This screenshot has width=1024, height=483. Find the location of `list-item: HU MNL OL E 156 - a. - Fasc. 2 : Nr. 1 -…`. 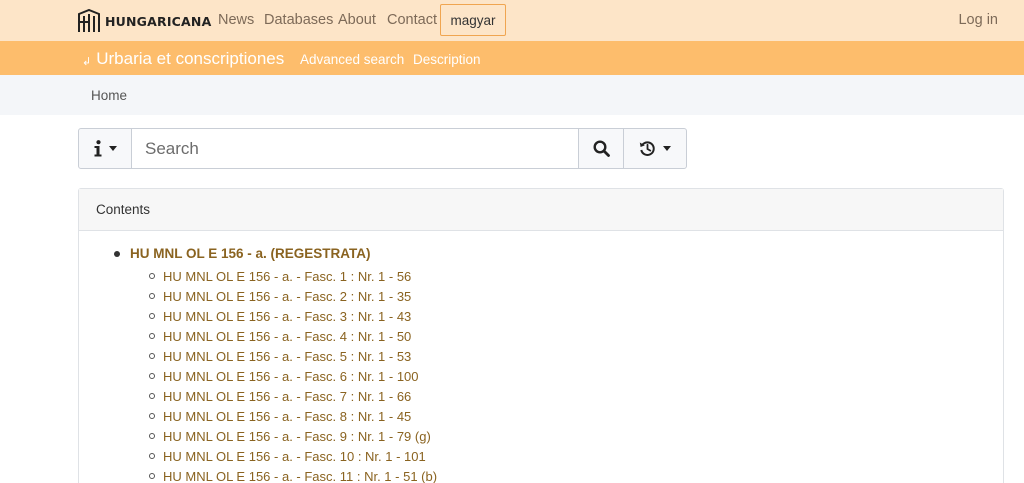

list-item: HU MNL OL E 156 - a. - Fasc. 2 : Nr. 1 -… is located at coordinates (293, 296).